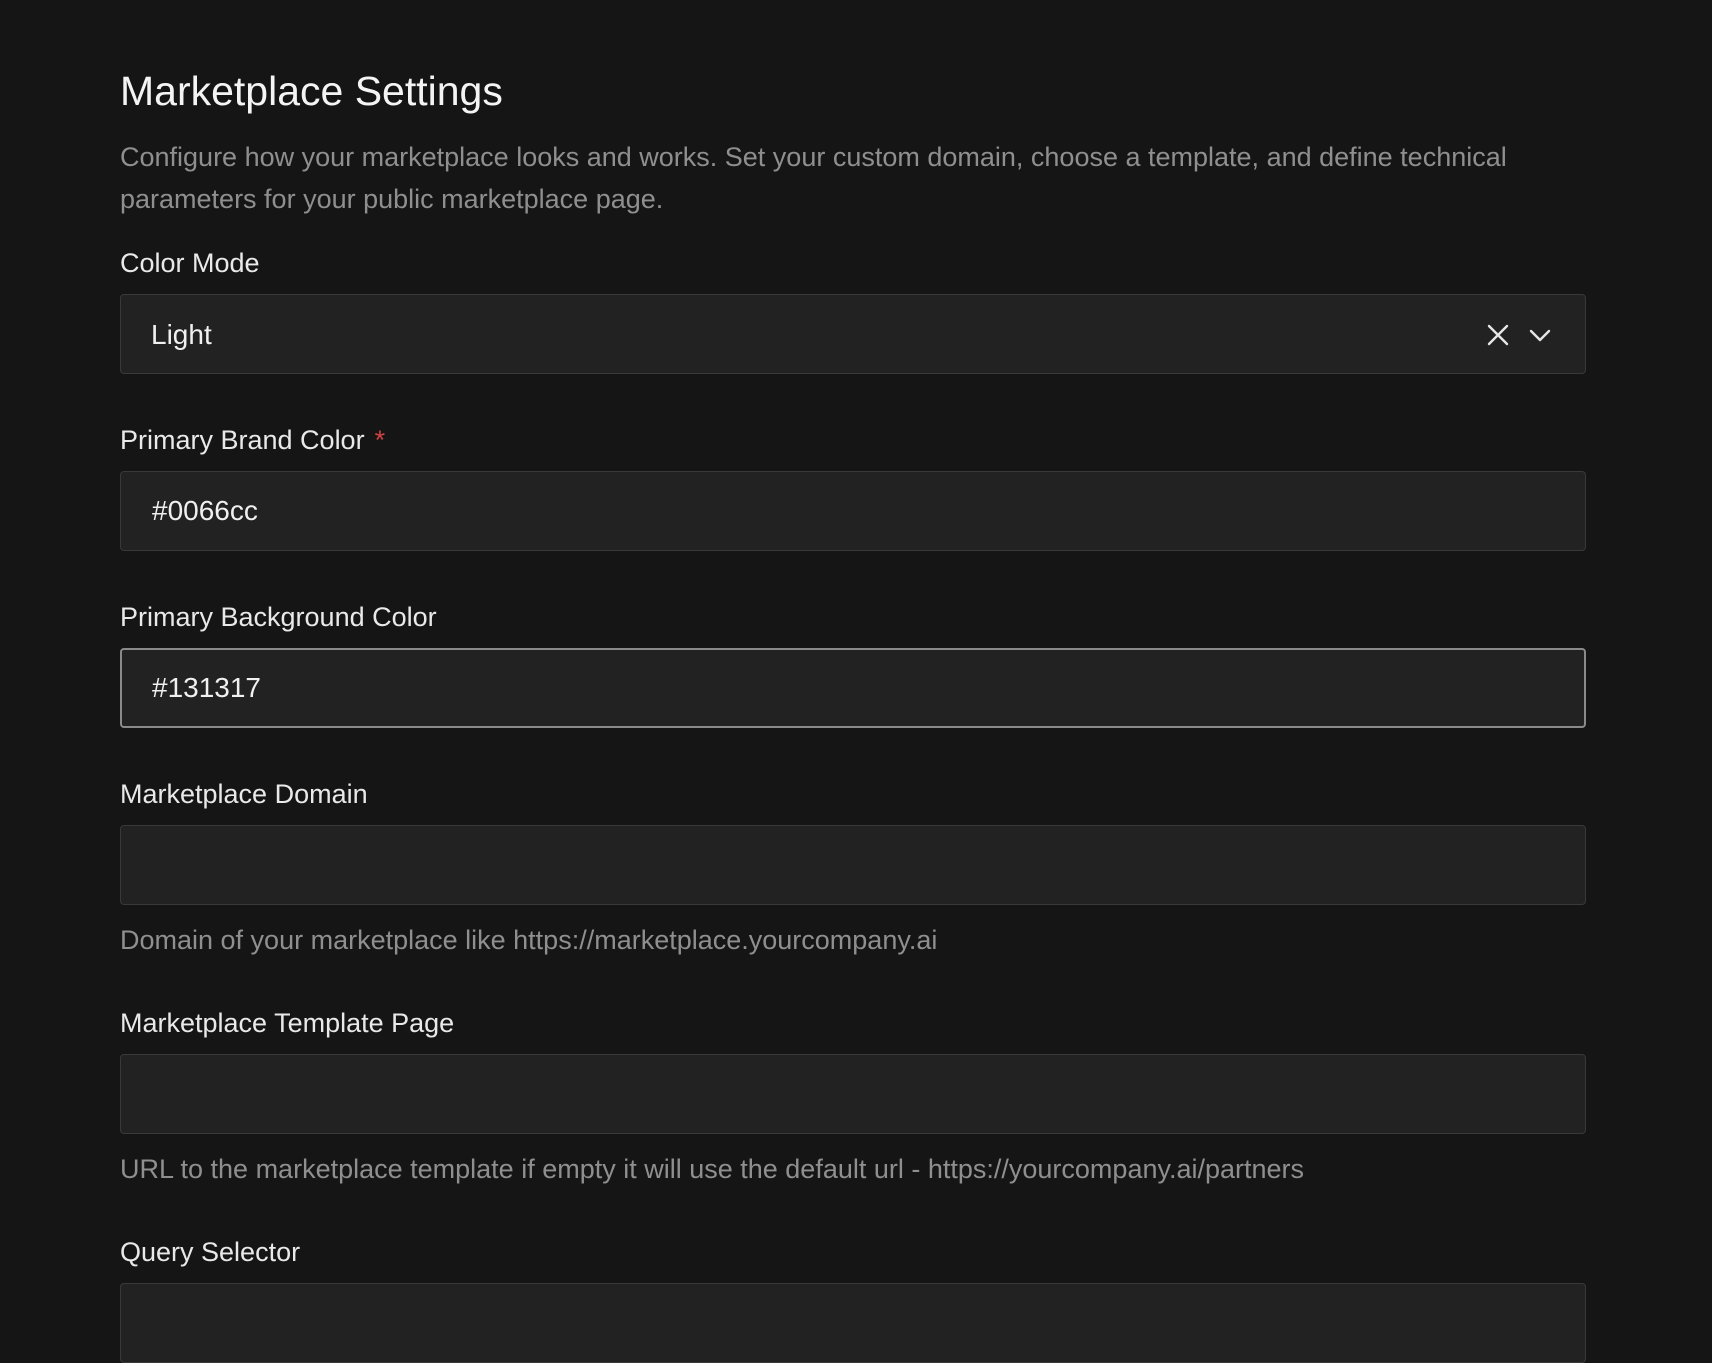 The image size is (1712, 1363). I want to click on primary-brand-color-label-text: Primary Brand Color, so click(242, 440).